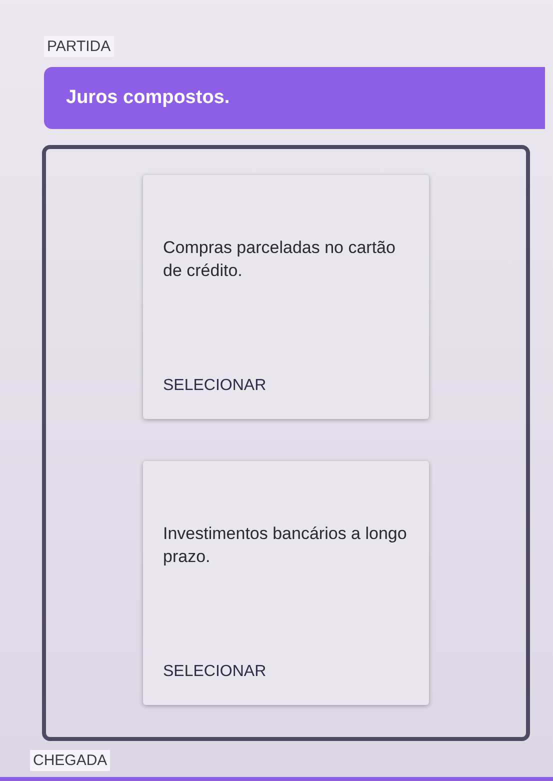 This screenshot has width=553, height=781. I want to click on option-text: Investimentos bancários a longo prazo., so click(285, 545).